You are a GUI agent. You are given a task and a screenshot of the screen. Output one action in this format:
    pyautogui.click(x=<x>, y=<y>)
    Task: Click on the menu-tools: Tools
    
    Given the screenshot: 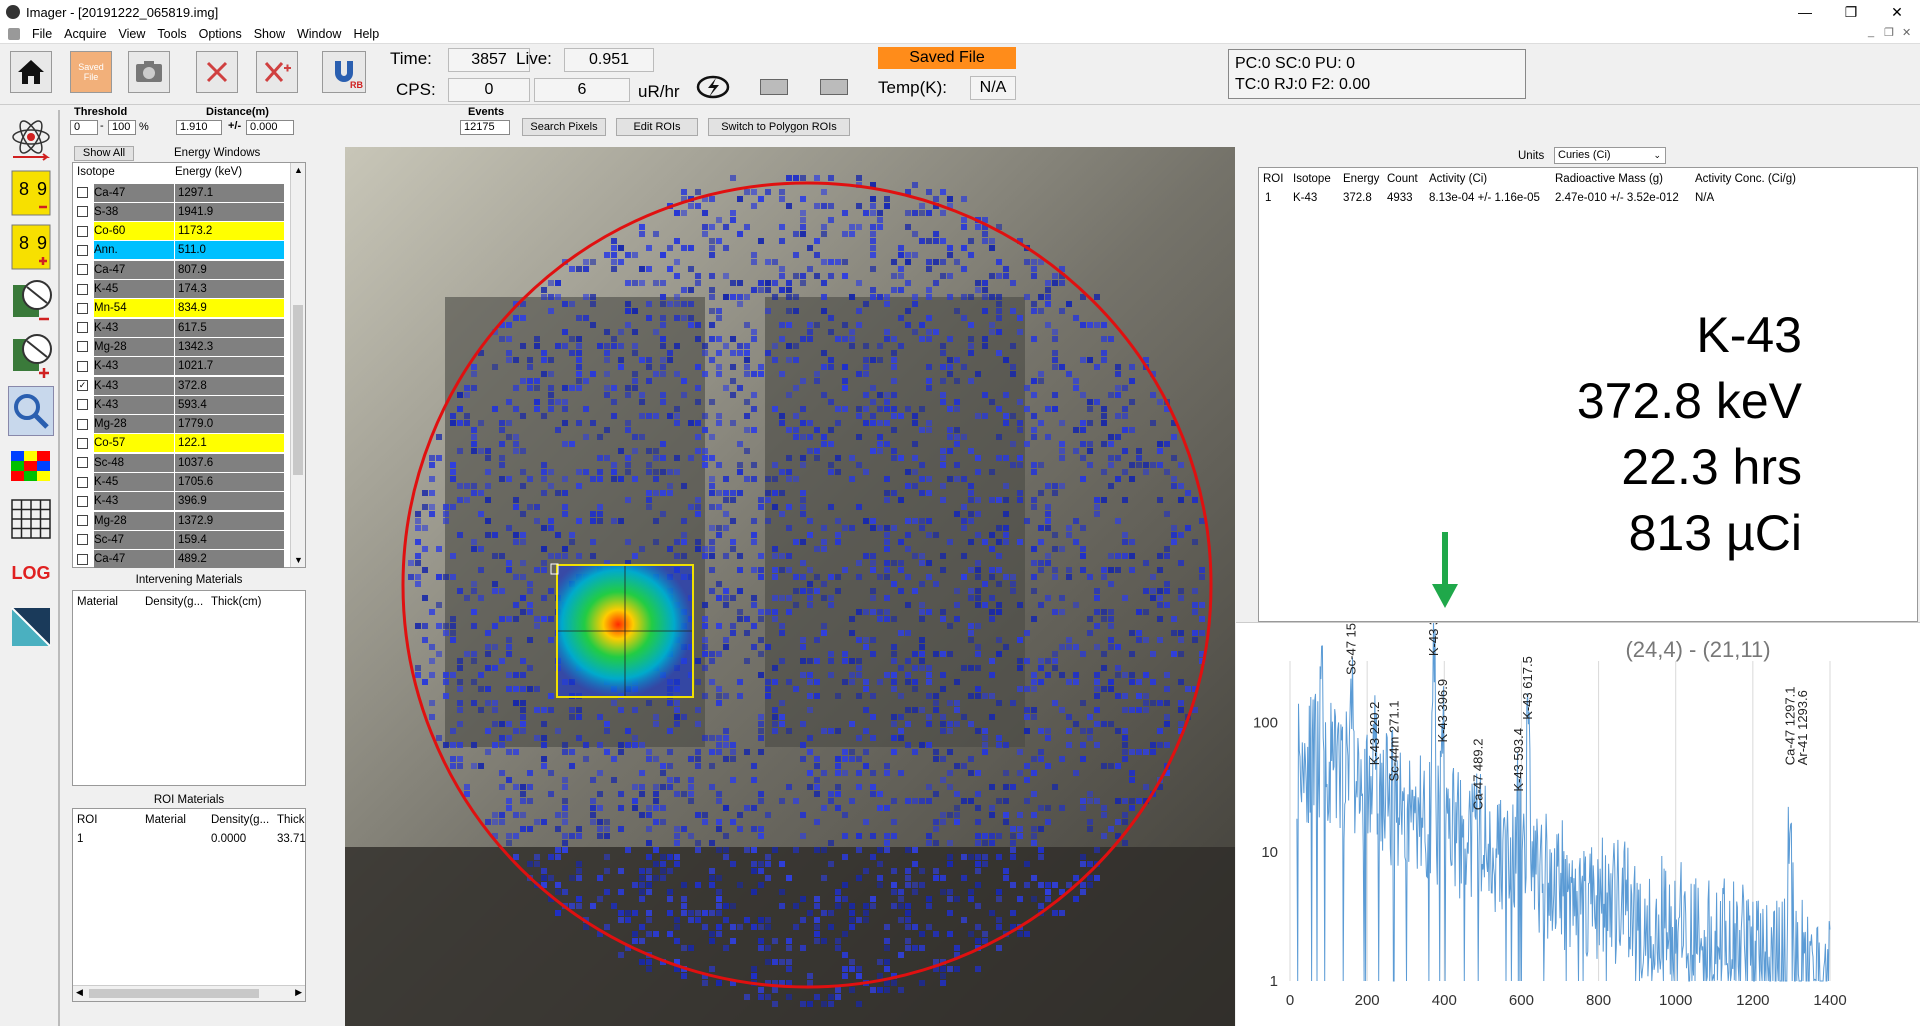 What is the action you would take?
    pyautogui.click(x=171, y=34)
    